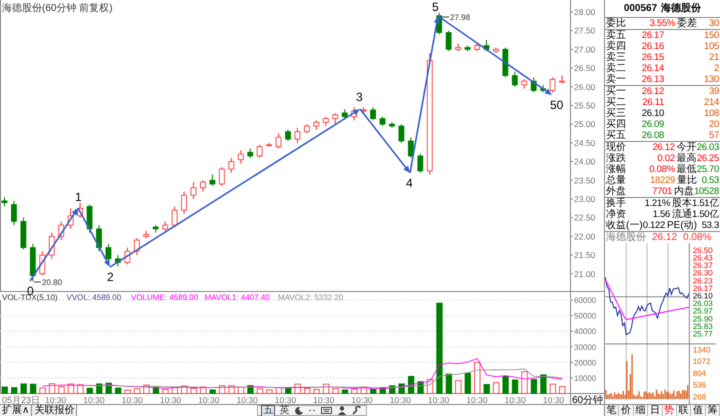  I want to click on view-tab: 联, so click(684, 410).